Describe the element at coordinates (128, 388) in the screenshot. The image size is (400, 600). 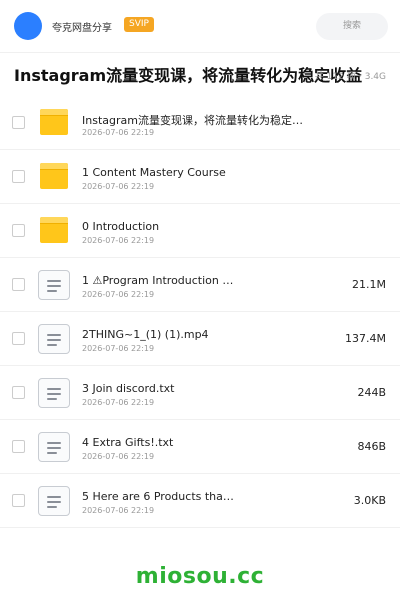
I see `item-name: 3 Join discord.txt` at that location.